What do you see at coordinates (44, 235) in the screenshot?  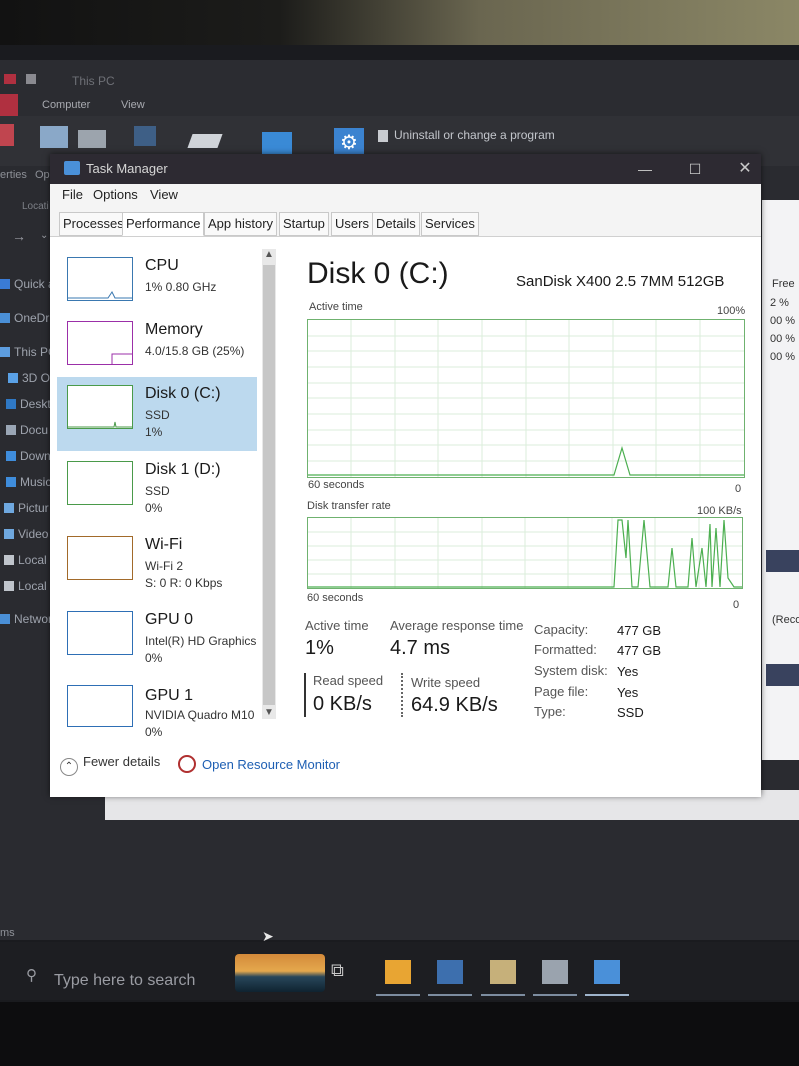 I see `chevron-down-icon: ⌄` at bounding box center [44, 235].